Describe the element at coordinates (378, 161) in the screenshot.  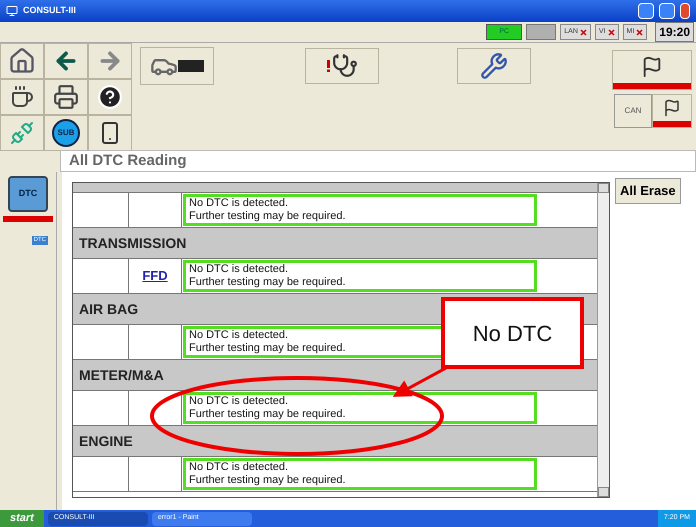
I see `page-title-bar: All DTC Reading` at that location.